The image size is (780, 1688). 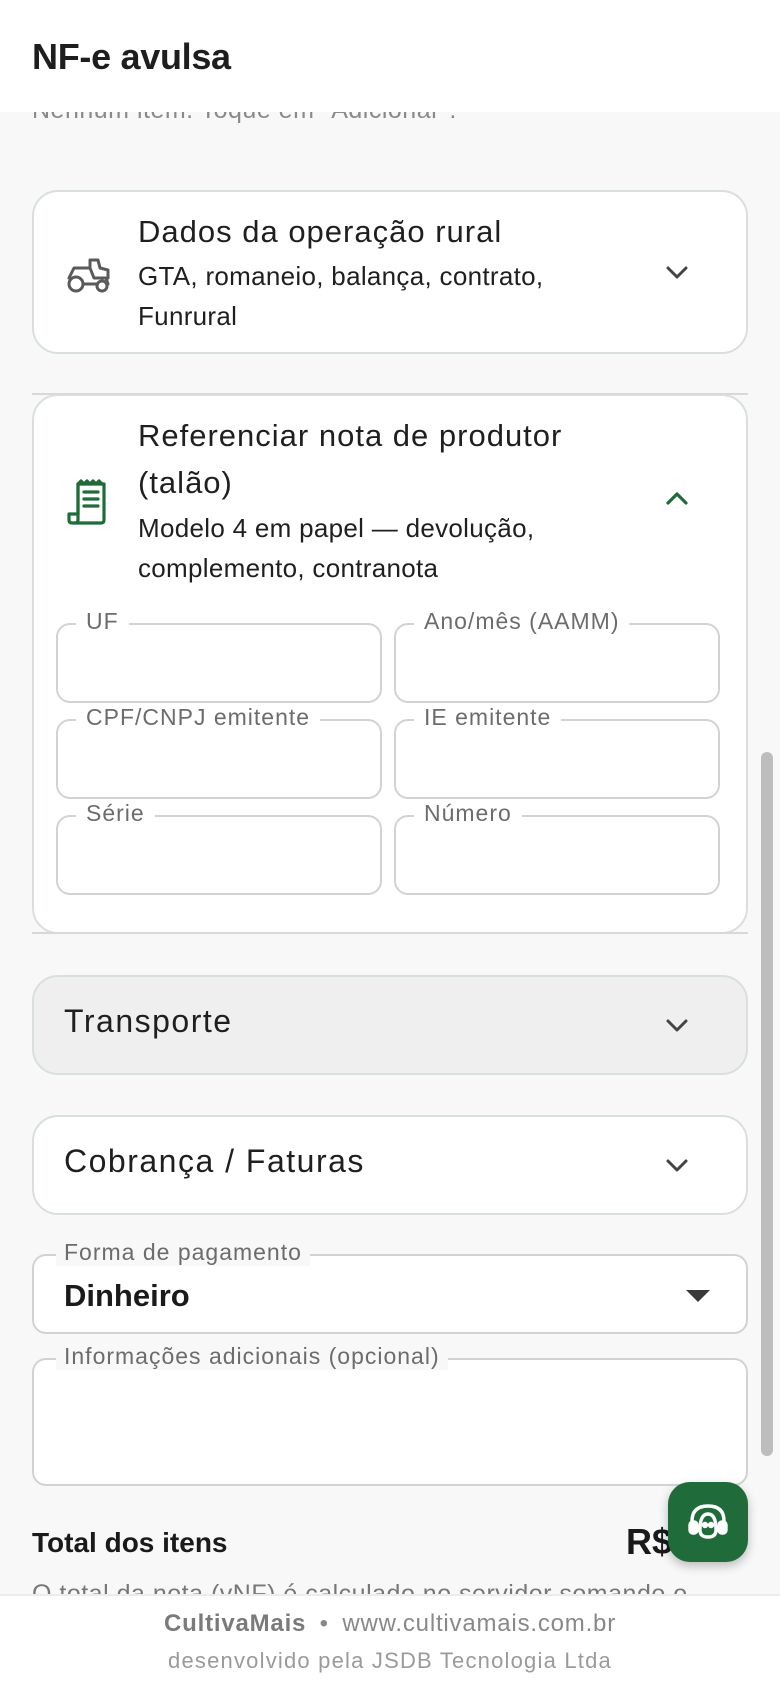 What do you see at coordinates (252, 1356) in the screenshot?
I see `additional-info-label: Informações adicionais (opcional)` at bounding box center [252, 1356].